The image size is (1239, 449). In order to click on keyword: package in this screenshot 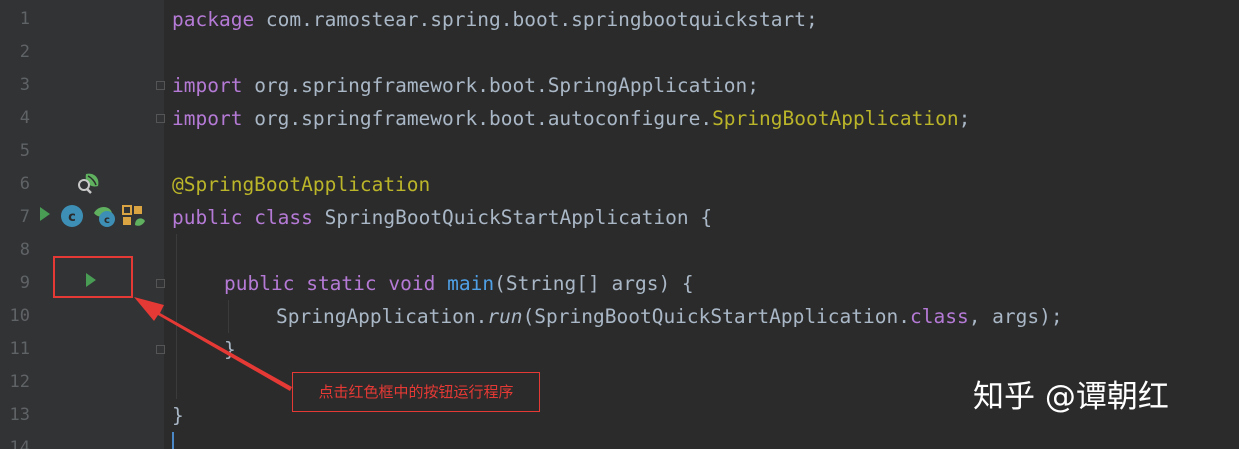, I will do `click(213, 19)`.